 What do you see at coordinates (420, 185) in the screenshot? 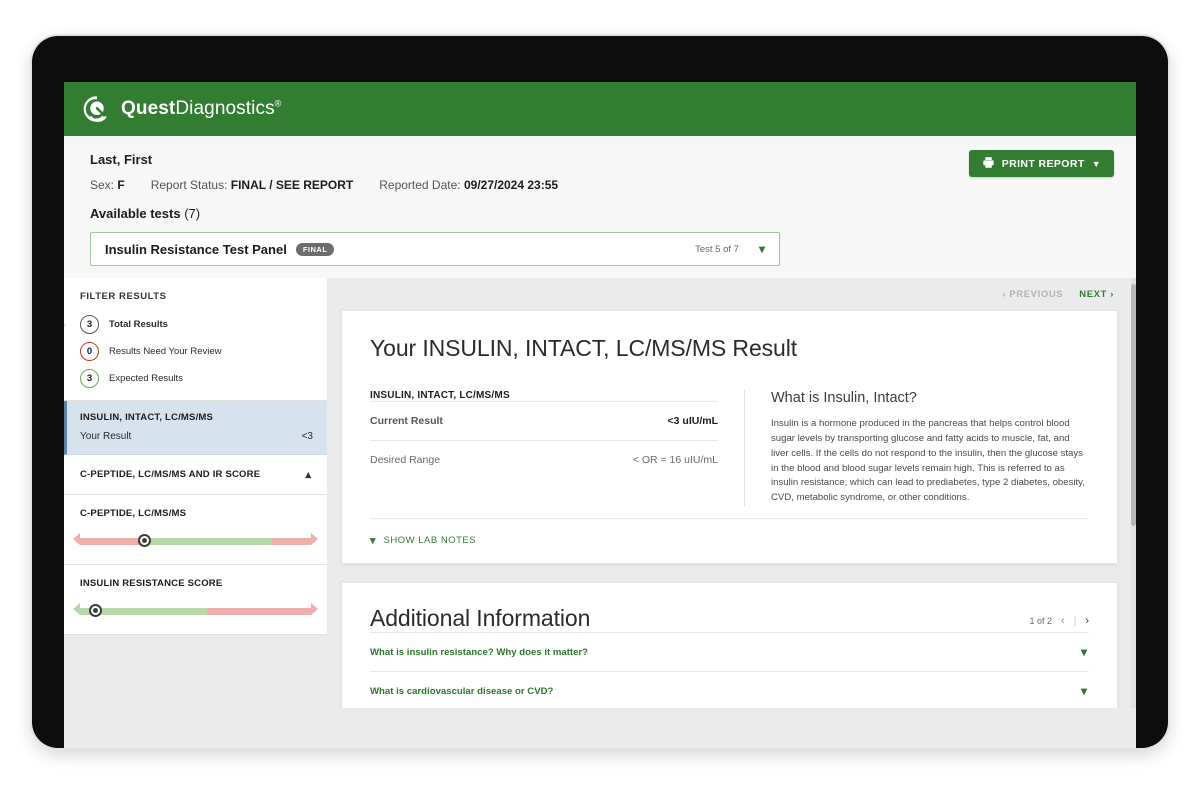
I see `reported-date-label: Reported Date:` at bounding box center [420, 185].